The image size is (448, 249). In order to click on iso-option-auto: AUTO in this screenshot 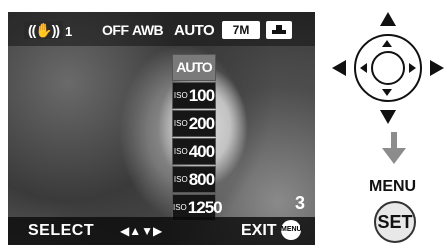, I will do `click(194, 67)`.